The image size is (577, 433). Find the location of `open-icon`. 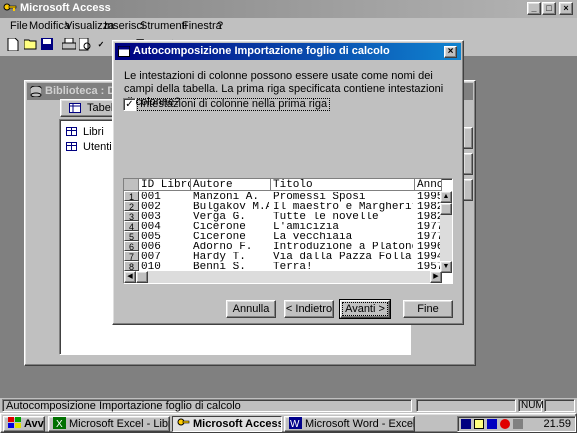

open-icon is located at coordinates (30, 45).